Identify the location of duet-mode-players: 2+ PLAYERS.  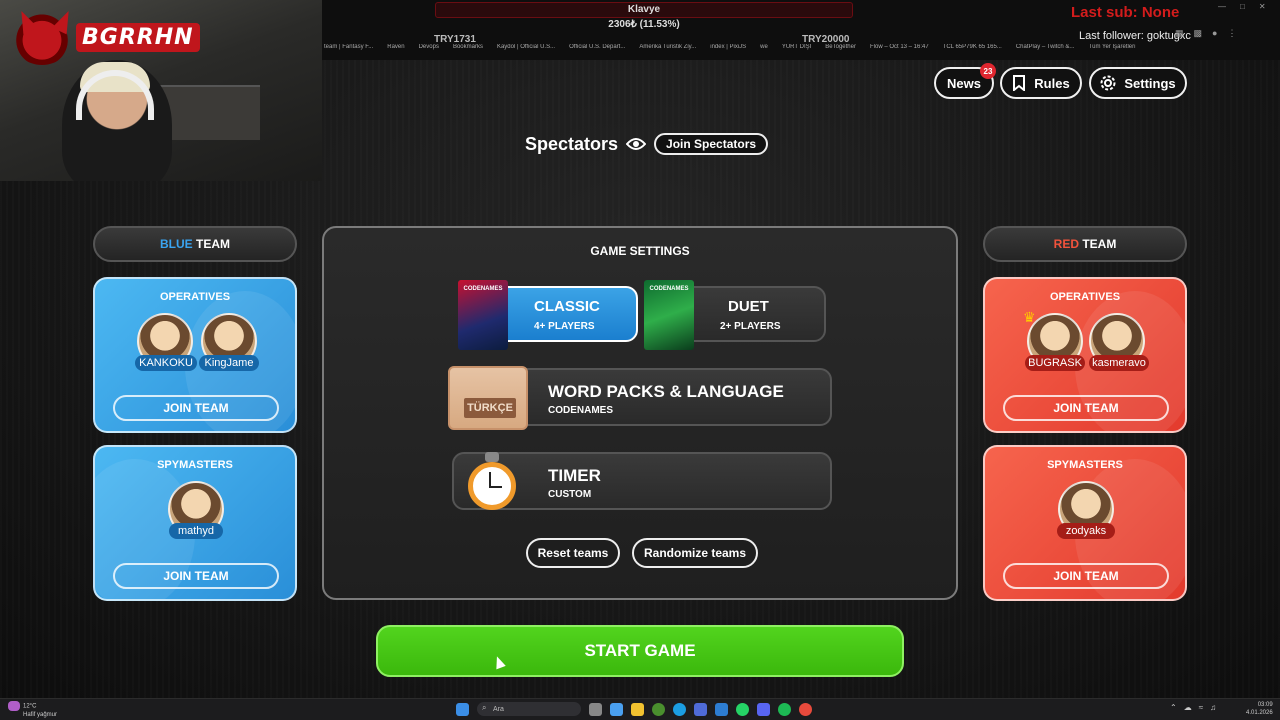
(750, 326).